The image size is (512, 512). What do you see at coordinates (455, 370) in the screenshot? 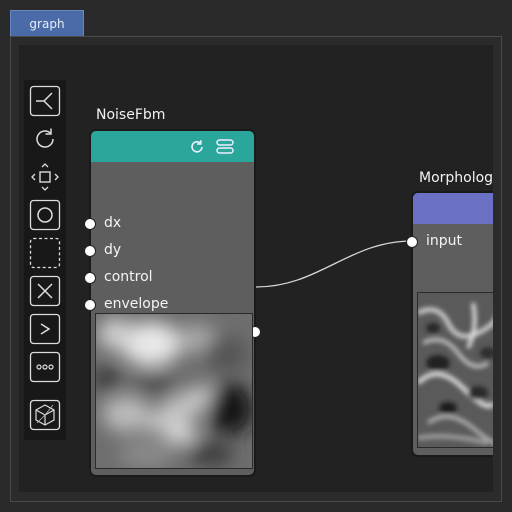
I see `morphology-preview-image` at bounding box center [455, 370].